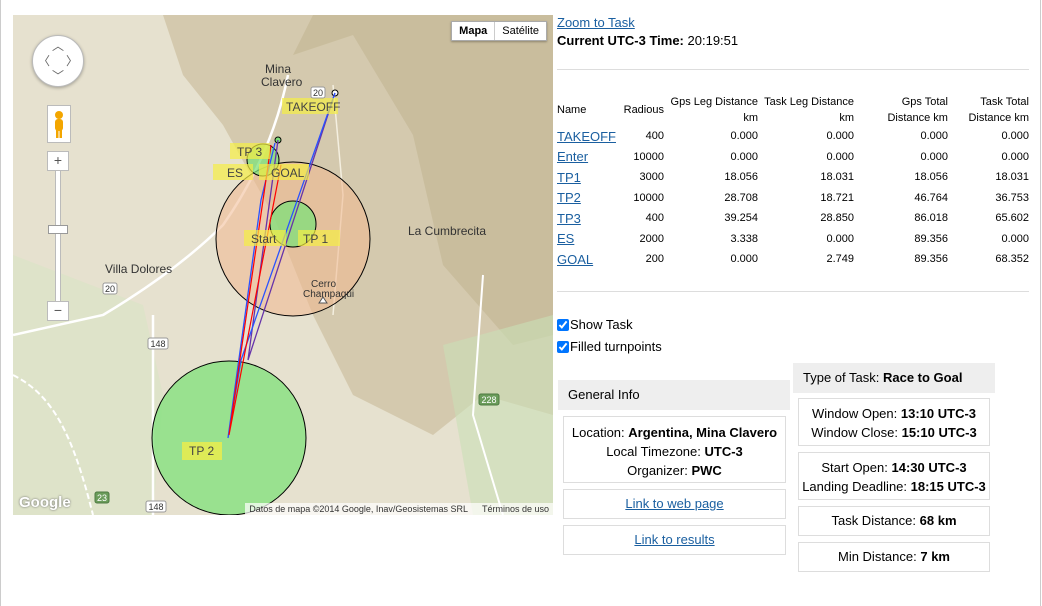 Image resolution: width=1042 pixels, height=606 pixels. I want to click on turnpoint-link: TAKEOFF, so click(586, 136).